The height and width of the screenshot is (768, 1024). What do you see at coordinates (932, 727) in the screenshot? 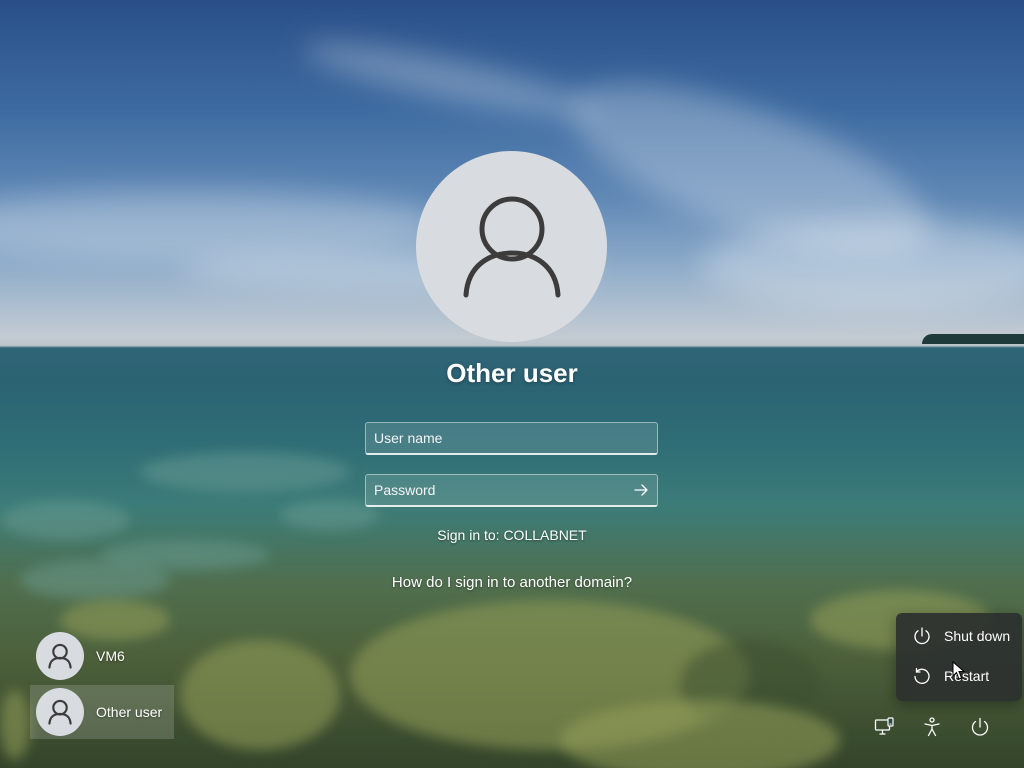
I see `accessibility-icon` at bounding box center [932, 727].